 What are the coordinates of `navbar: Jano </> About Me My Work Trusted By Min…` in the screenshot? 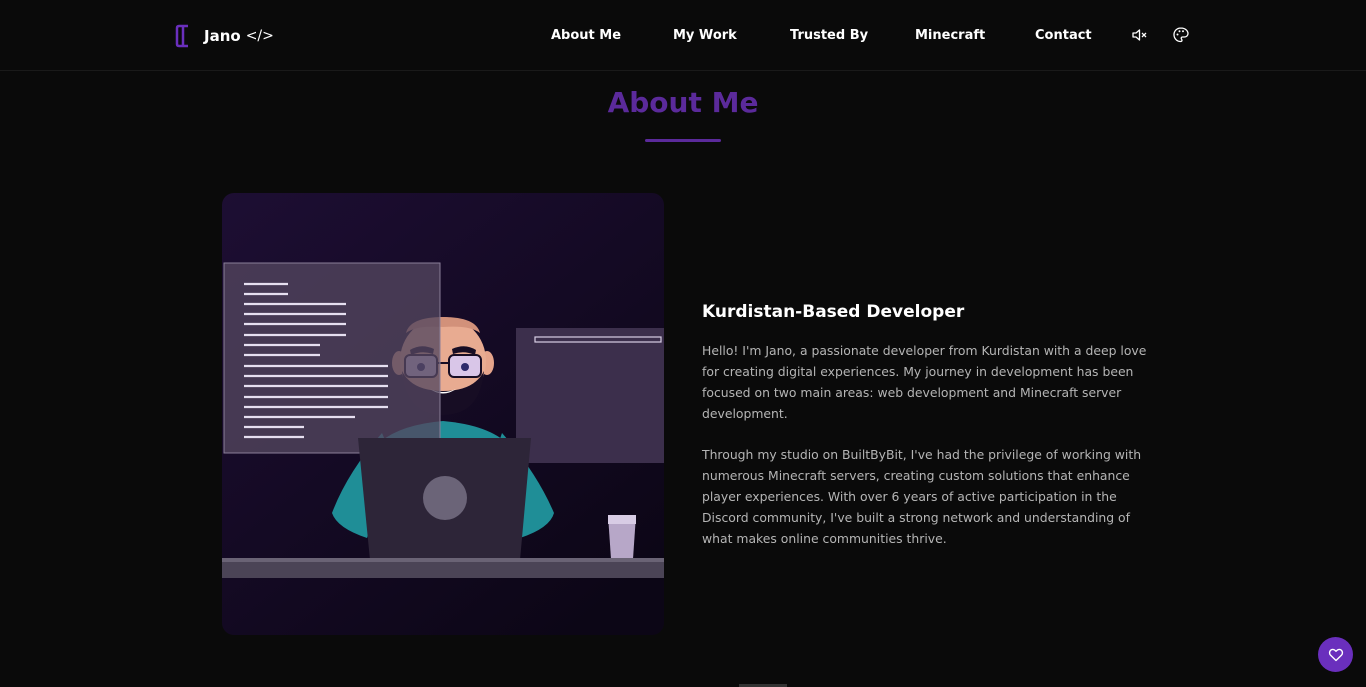 It's located at (683, 35).